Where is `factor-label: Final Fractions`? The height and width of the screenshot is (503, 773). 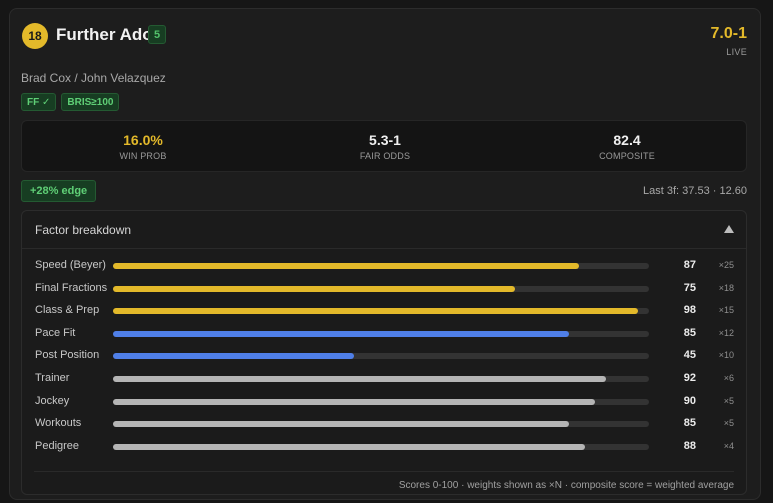 factor-label: Final Fractions is located at coordinates (71, 287).